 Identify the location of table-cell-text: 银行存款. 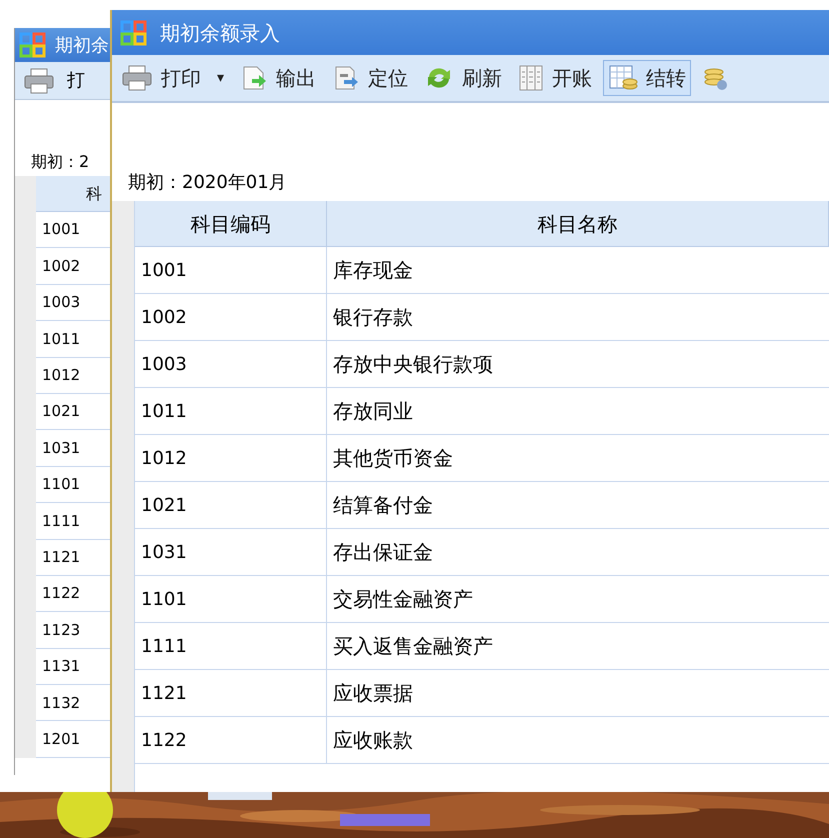
(373, 317).